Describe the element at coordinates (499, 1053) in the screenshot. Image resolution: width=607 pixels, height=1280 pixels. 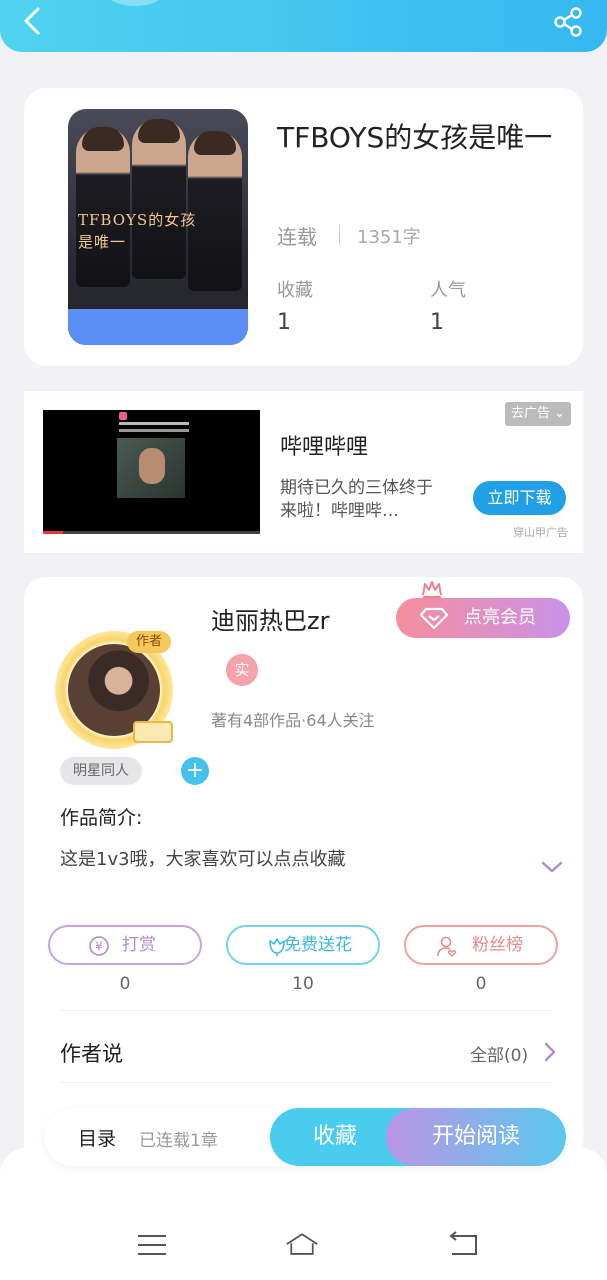
I see `all-comments-link: 全部(0)` at that location.